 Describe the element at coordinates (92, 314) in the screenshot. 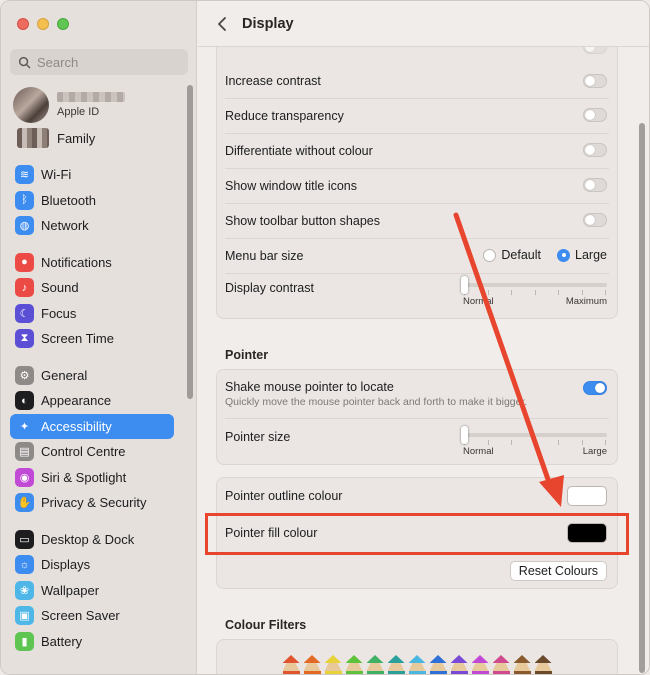

I see `sidebar-item-focus: ☾ Focus` at that location.